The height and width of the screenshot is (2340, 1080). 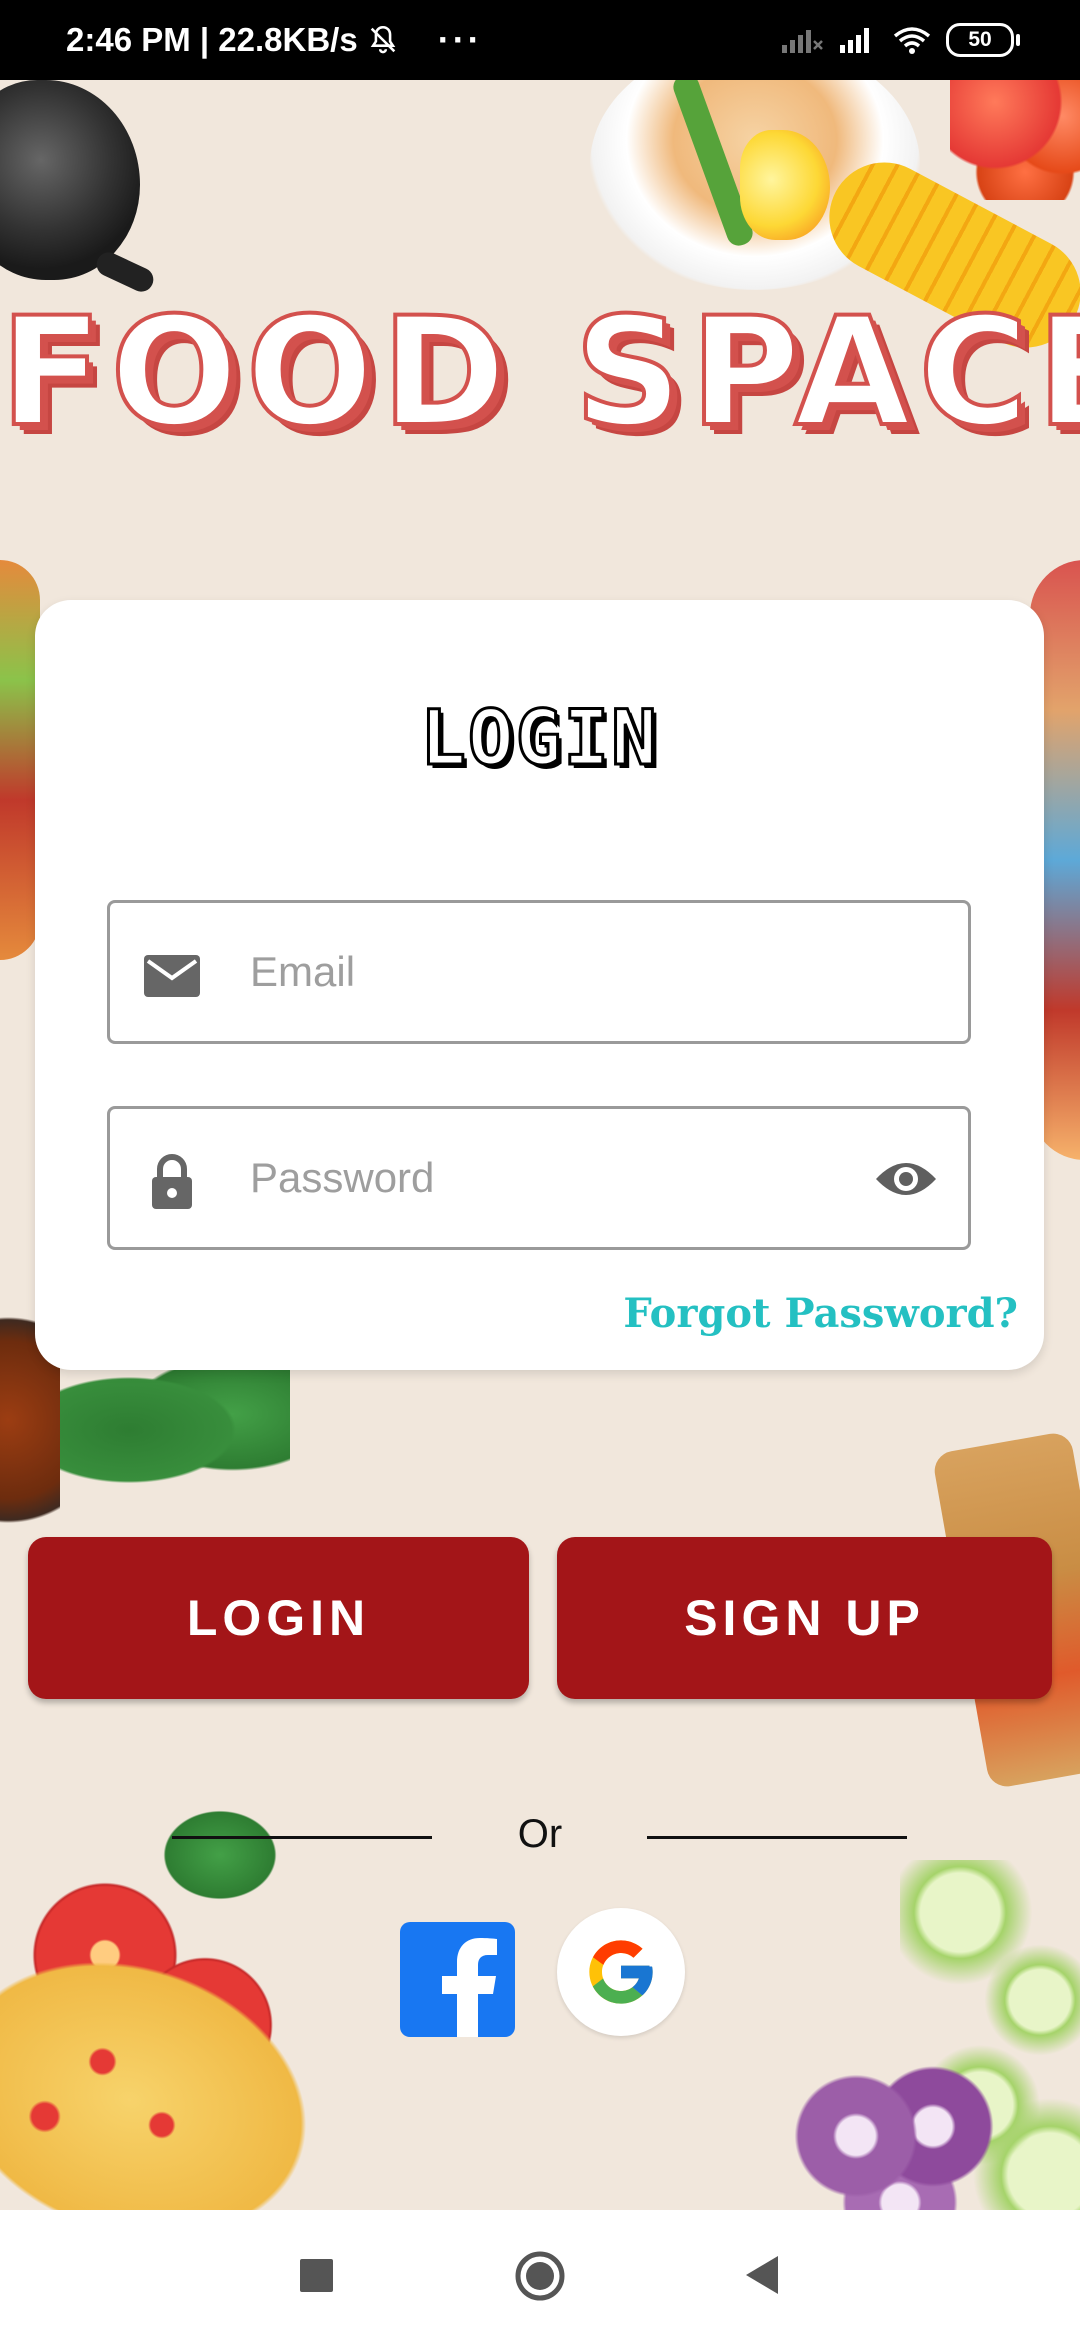 I want to click on lemon-decoration, so click(x=785, y=185).